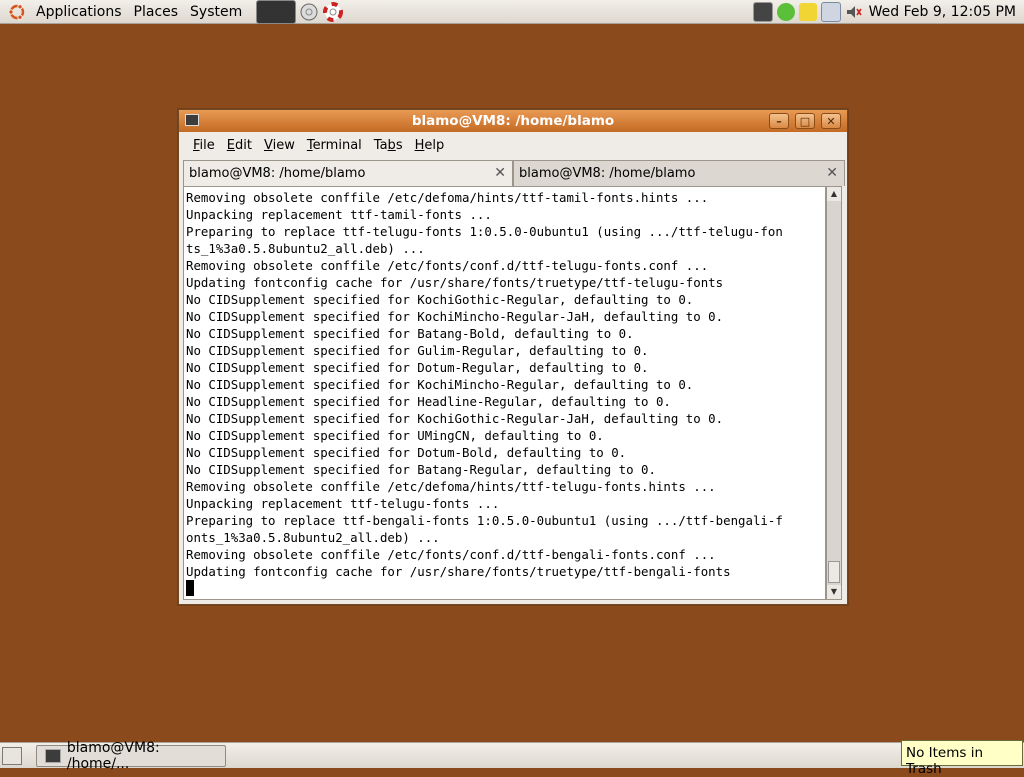  I want to click on ubuntu-logo-icon, so click(17, 12).